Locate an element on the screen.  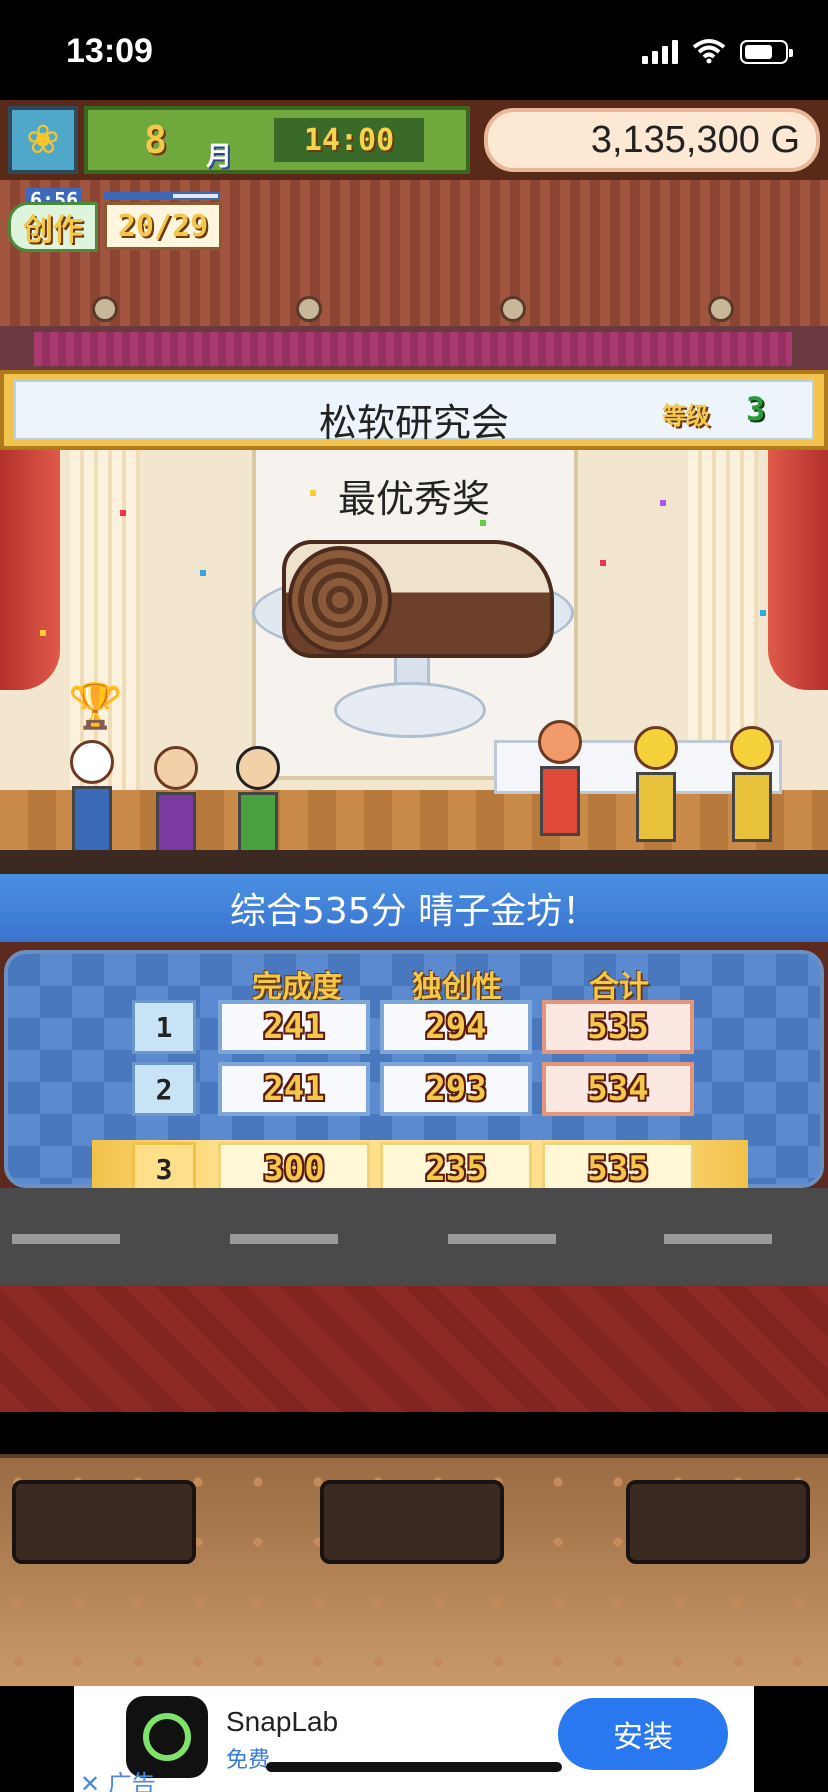
create-status: 6:56 创作 20/29 is located at coordinates (115, 221).